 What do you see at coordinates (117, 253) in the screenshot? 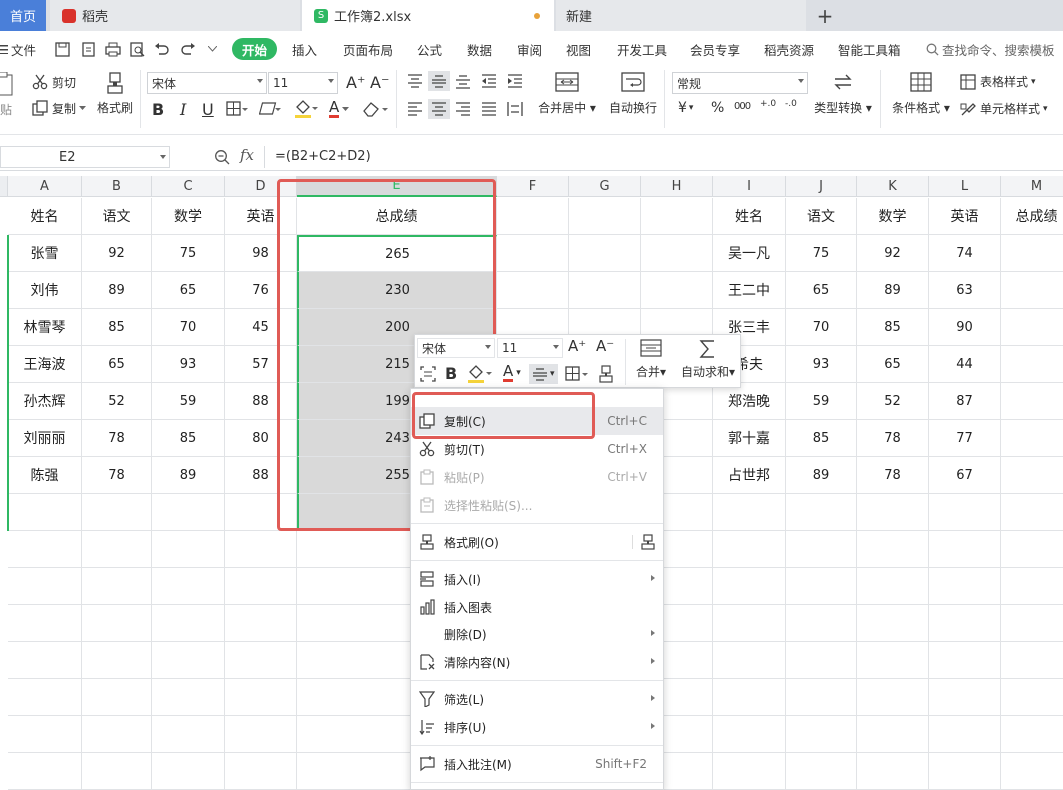
I see `table-cell: 92` at bounding box center [117, 253].